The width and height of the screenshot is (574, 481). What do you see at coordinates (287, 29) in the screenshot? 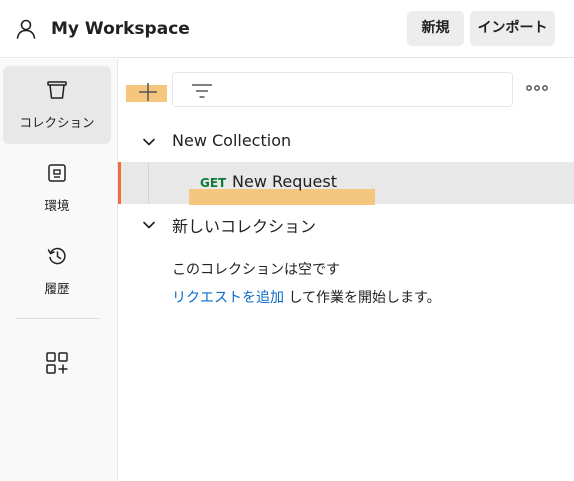
I see `workspace-header: My Workspace 新規 インポート` at bounding box center [287, 29].